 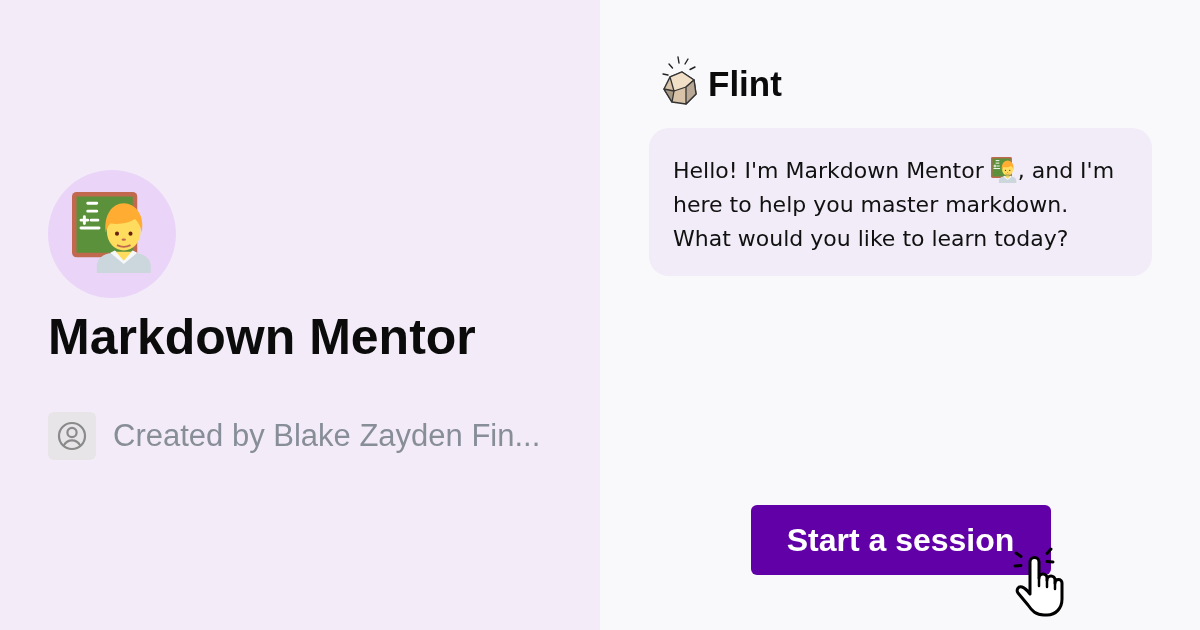 What do you see at coordinates (1003, 170) in the screenshot?
I see `teacher-emoji-icon` at bounding box center [1003, 170].